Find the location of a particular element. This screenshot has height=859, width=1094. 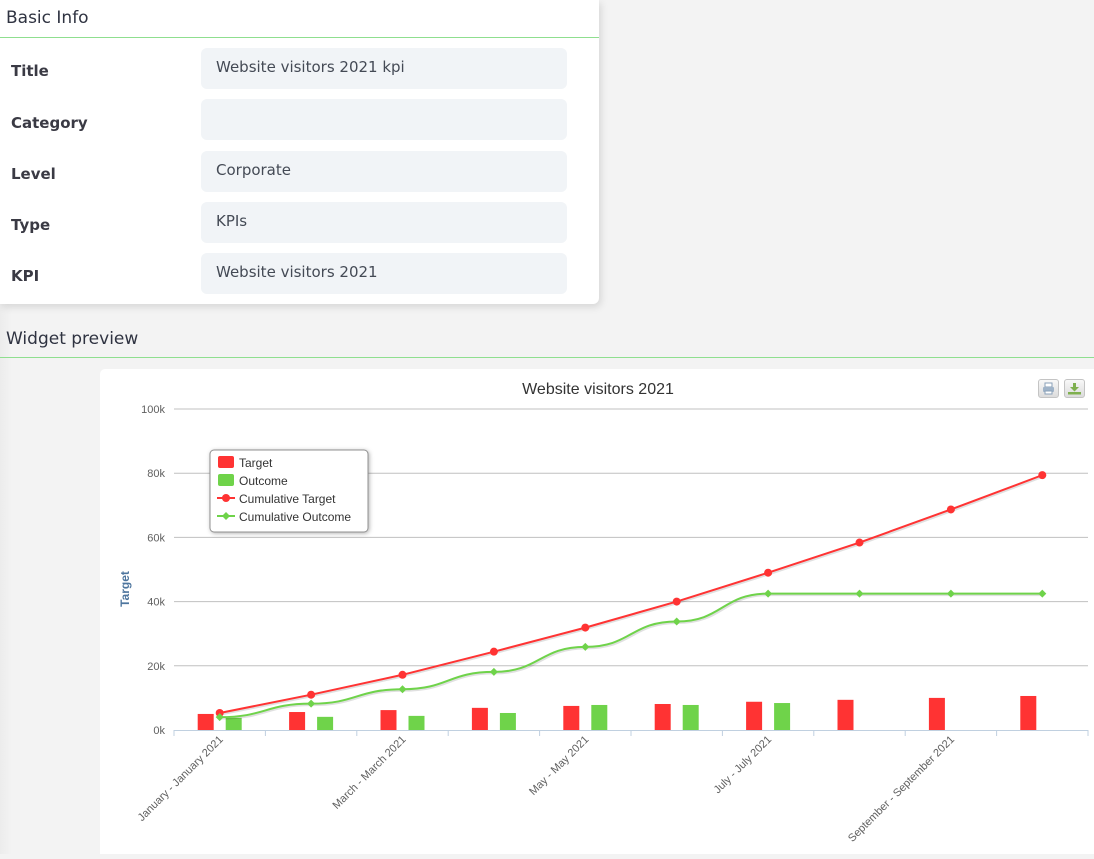

field-label: Type is located at coordinates (31, 225).